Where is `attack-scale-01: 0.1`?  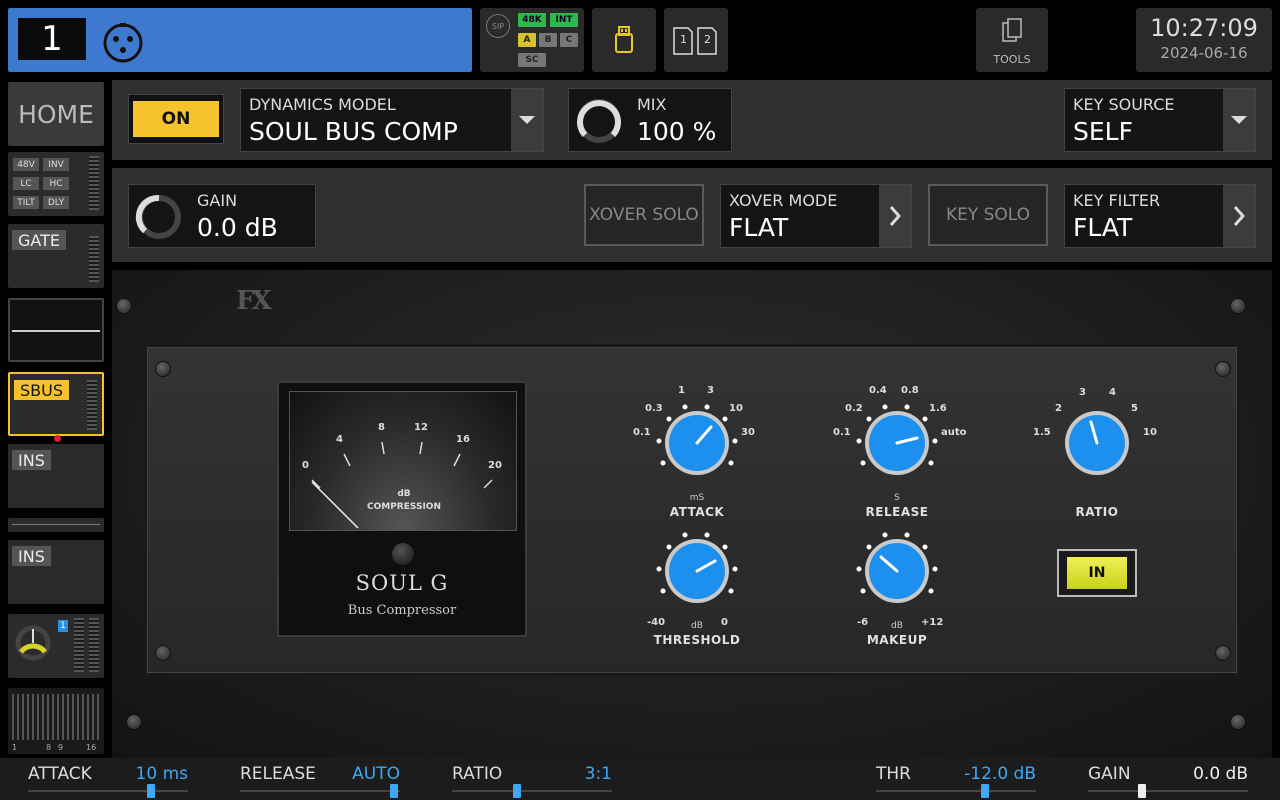
attack-scale-01: 0.1 is located at coordinates (642, 432).